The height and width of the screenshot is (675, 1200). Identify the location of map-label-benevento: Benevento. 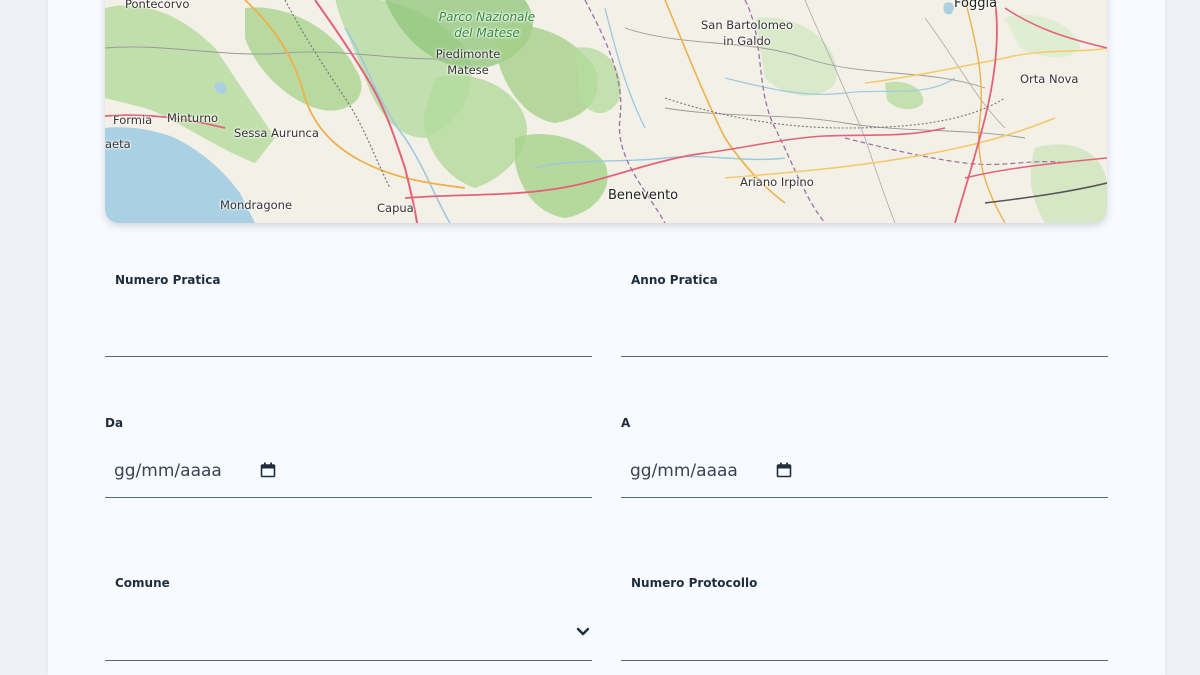
(643, 195).